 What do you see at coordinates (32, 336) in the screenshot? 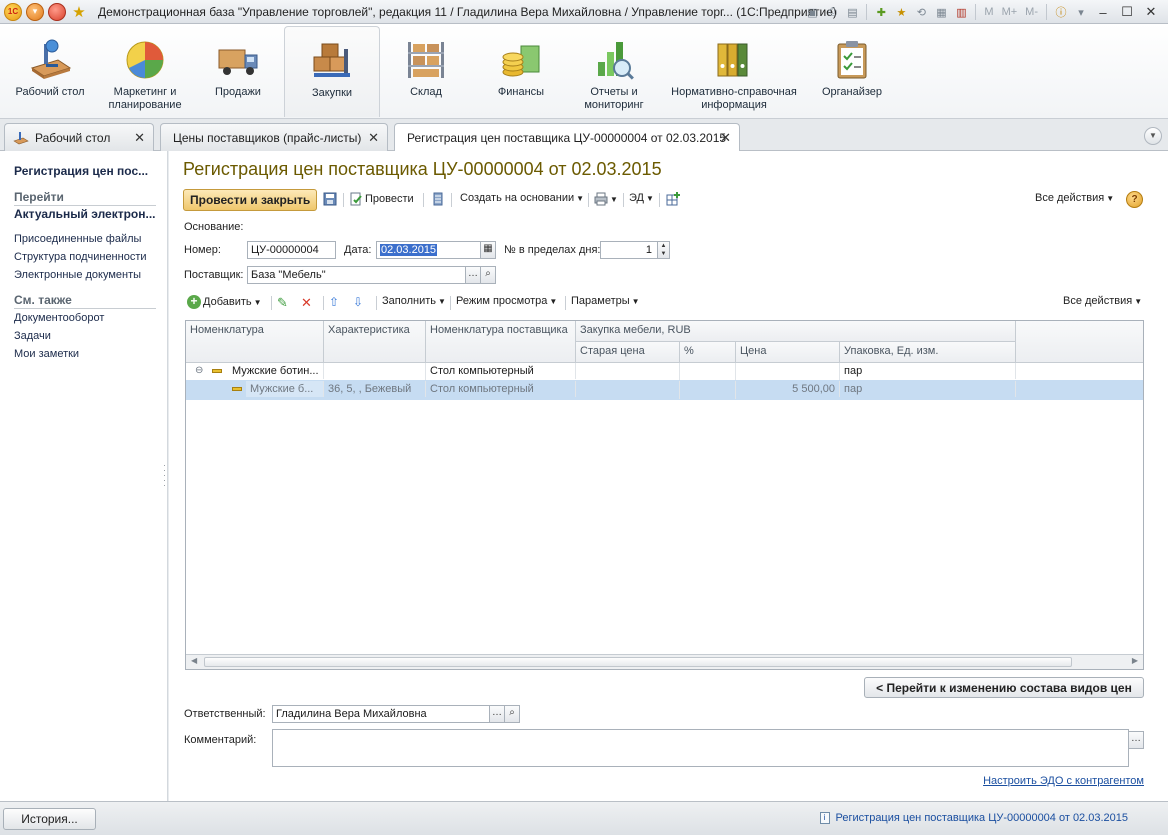
I see `nav-item-tasks: Задачи` at bounding box center [32, 336].